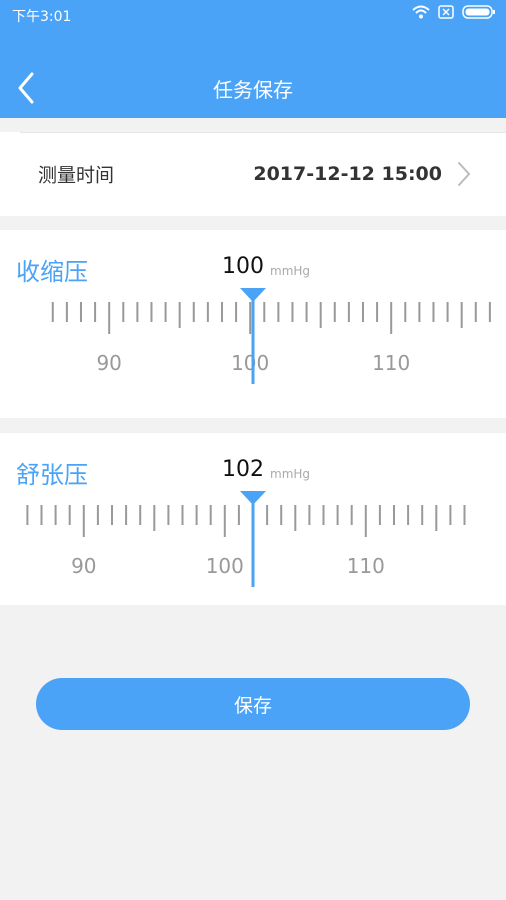 This screenshot has height=900, width=506. I want to click on diastolic-ruler-tick-label: 90, so click(83, 566).